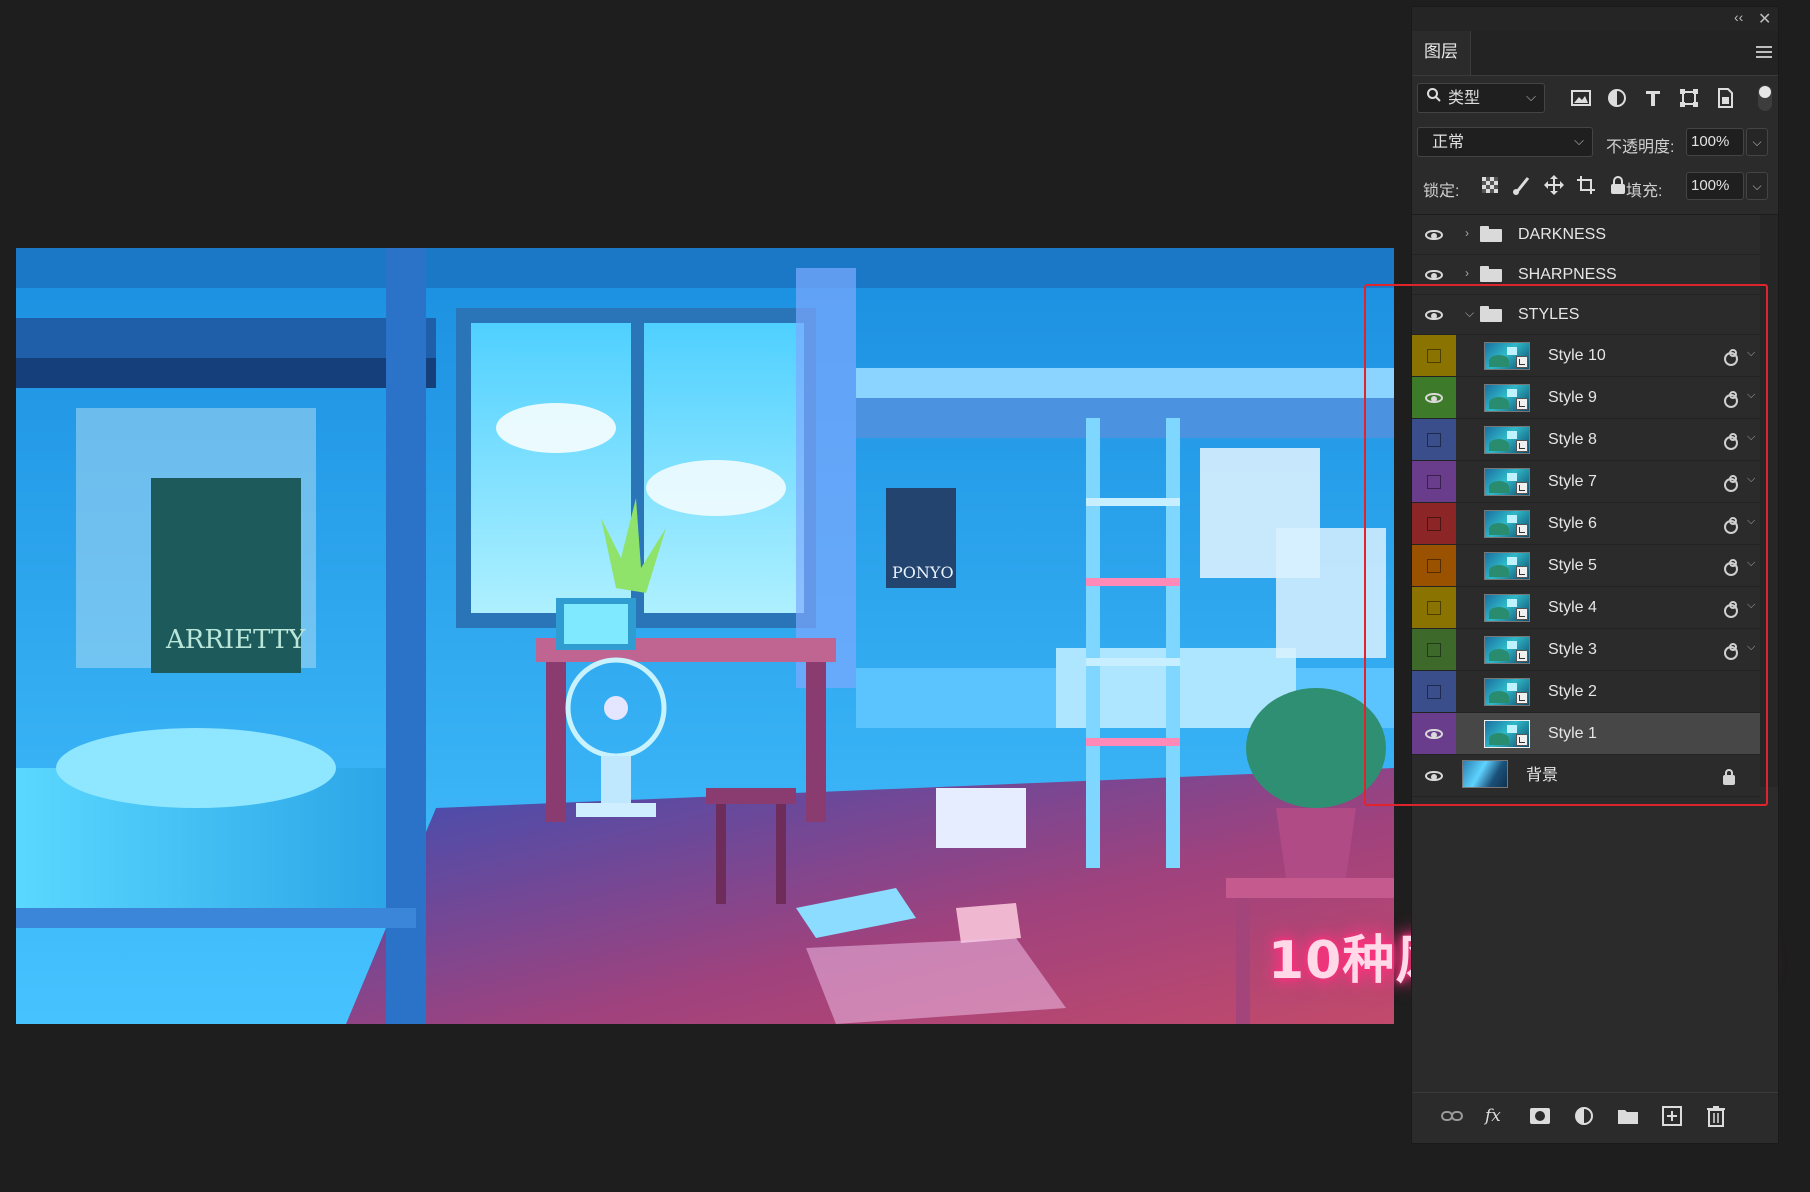 This screenshot has width=1810, height=1192. Describe the element at coordinates (1540, 1116) in the screenshot. I see `add-mask-icon` at that location.